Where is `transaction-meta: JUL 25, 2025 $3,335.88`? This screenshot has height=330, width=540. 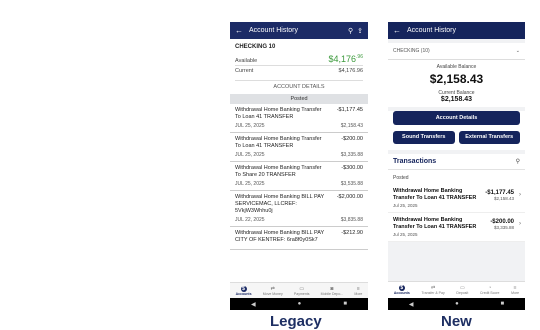 transaction-meta: JUL 25, 2025 $3,335.88 is located at coordinates (299, 155).